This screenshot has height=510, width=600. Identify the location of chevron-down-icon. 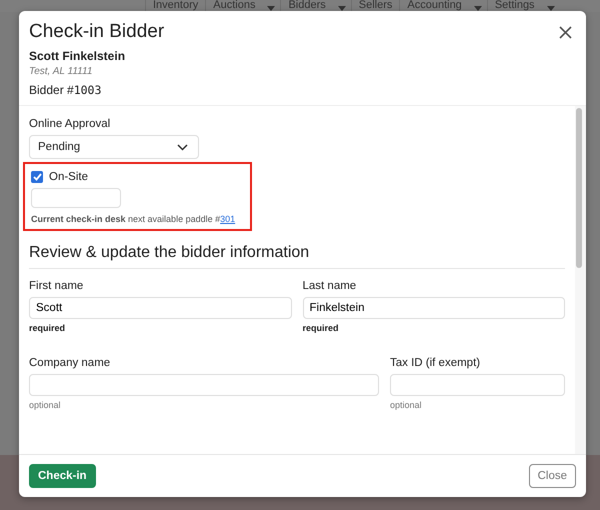
(182, 147).